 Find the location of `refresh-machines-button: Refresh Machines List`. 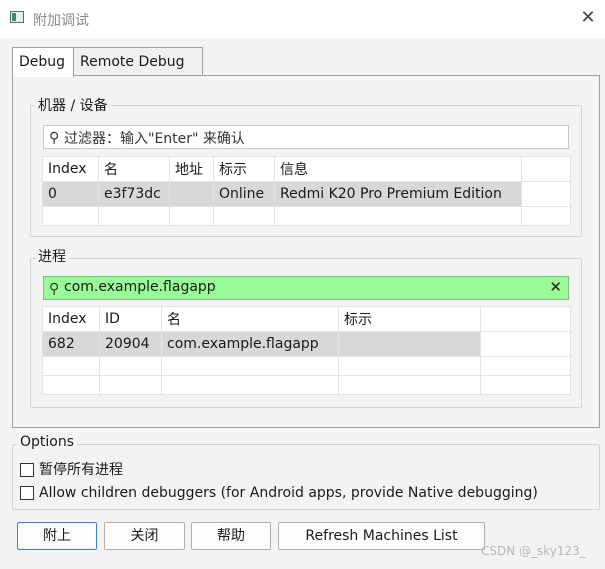

refresh-machines-button: Refresh Machines List is located at coordinates (381, 536).